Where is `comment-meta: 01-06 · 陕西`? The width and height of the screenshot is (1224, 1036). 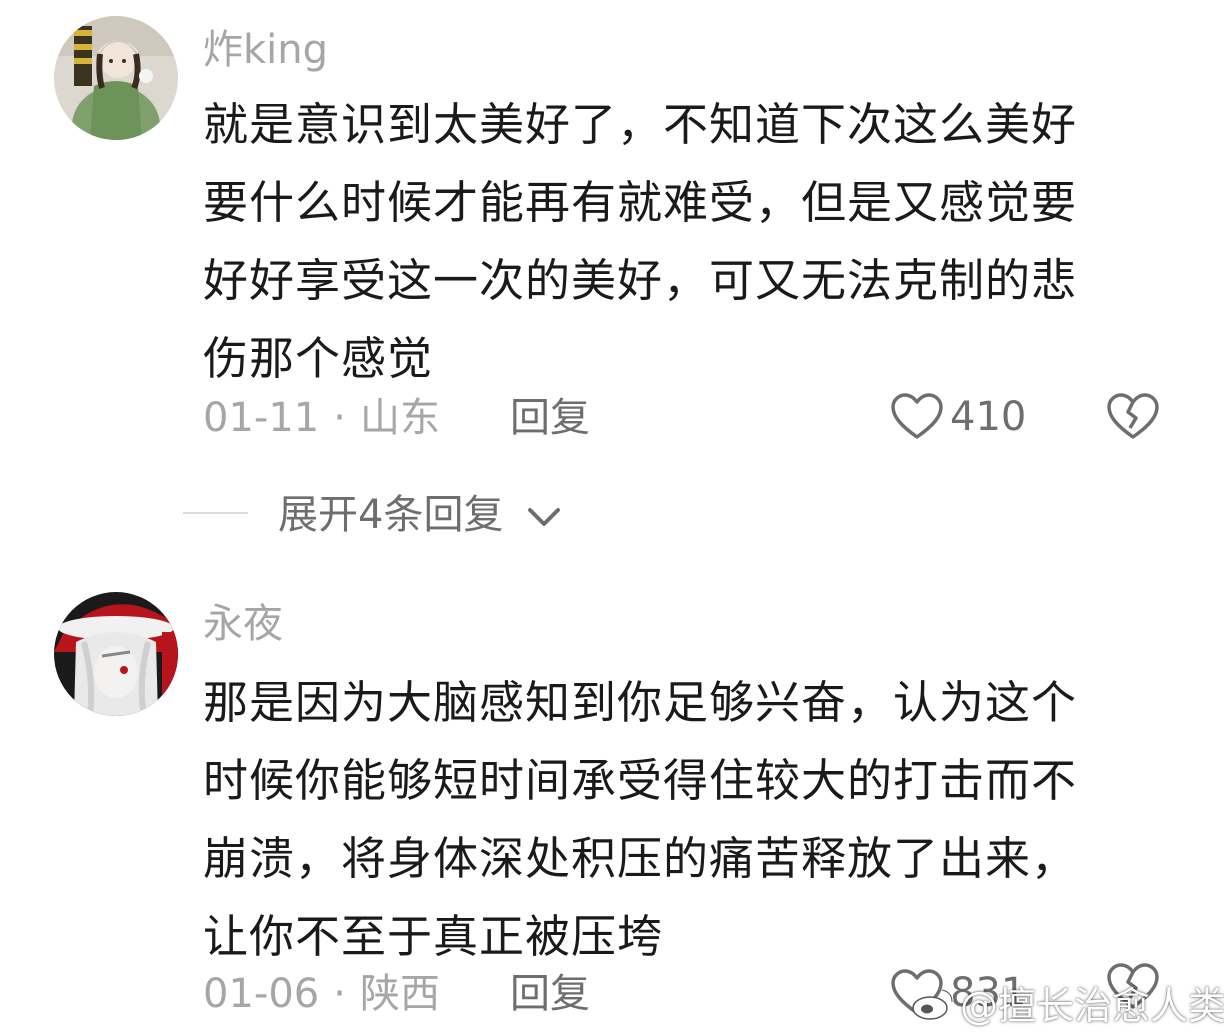
comment-meta: 01-06 · 陕西 is located at coordinates (321, 994).